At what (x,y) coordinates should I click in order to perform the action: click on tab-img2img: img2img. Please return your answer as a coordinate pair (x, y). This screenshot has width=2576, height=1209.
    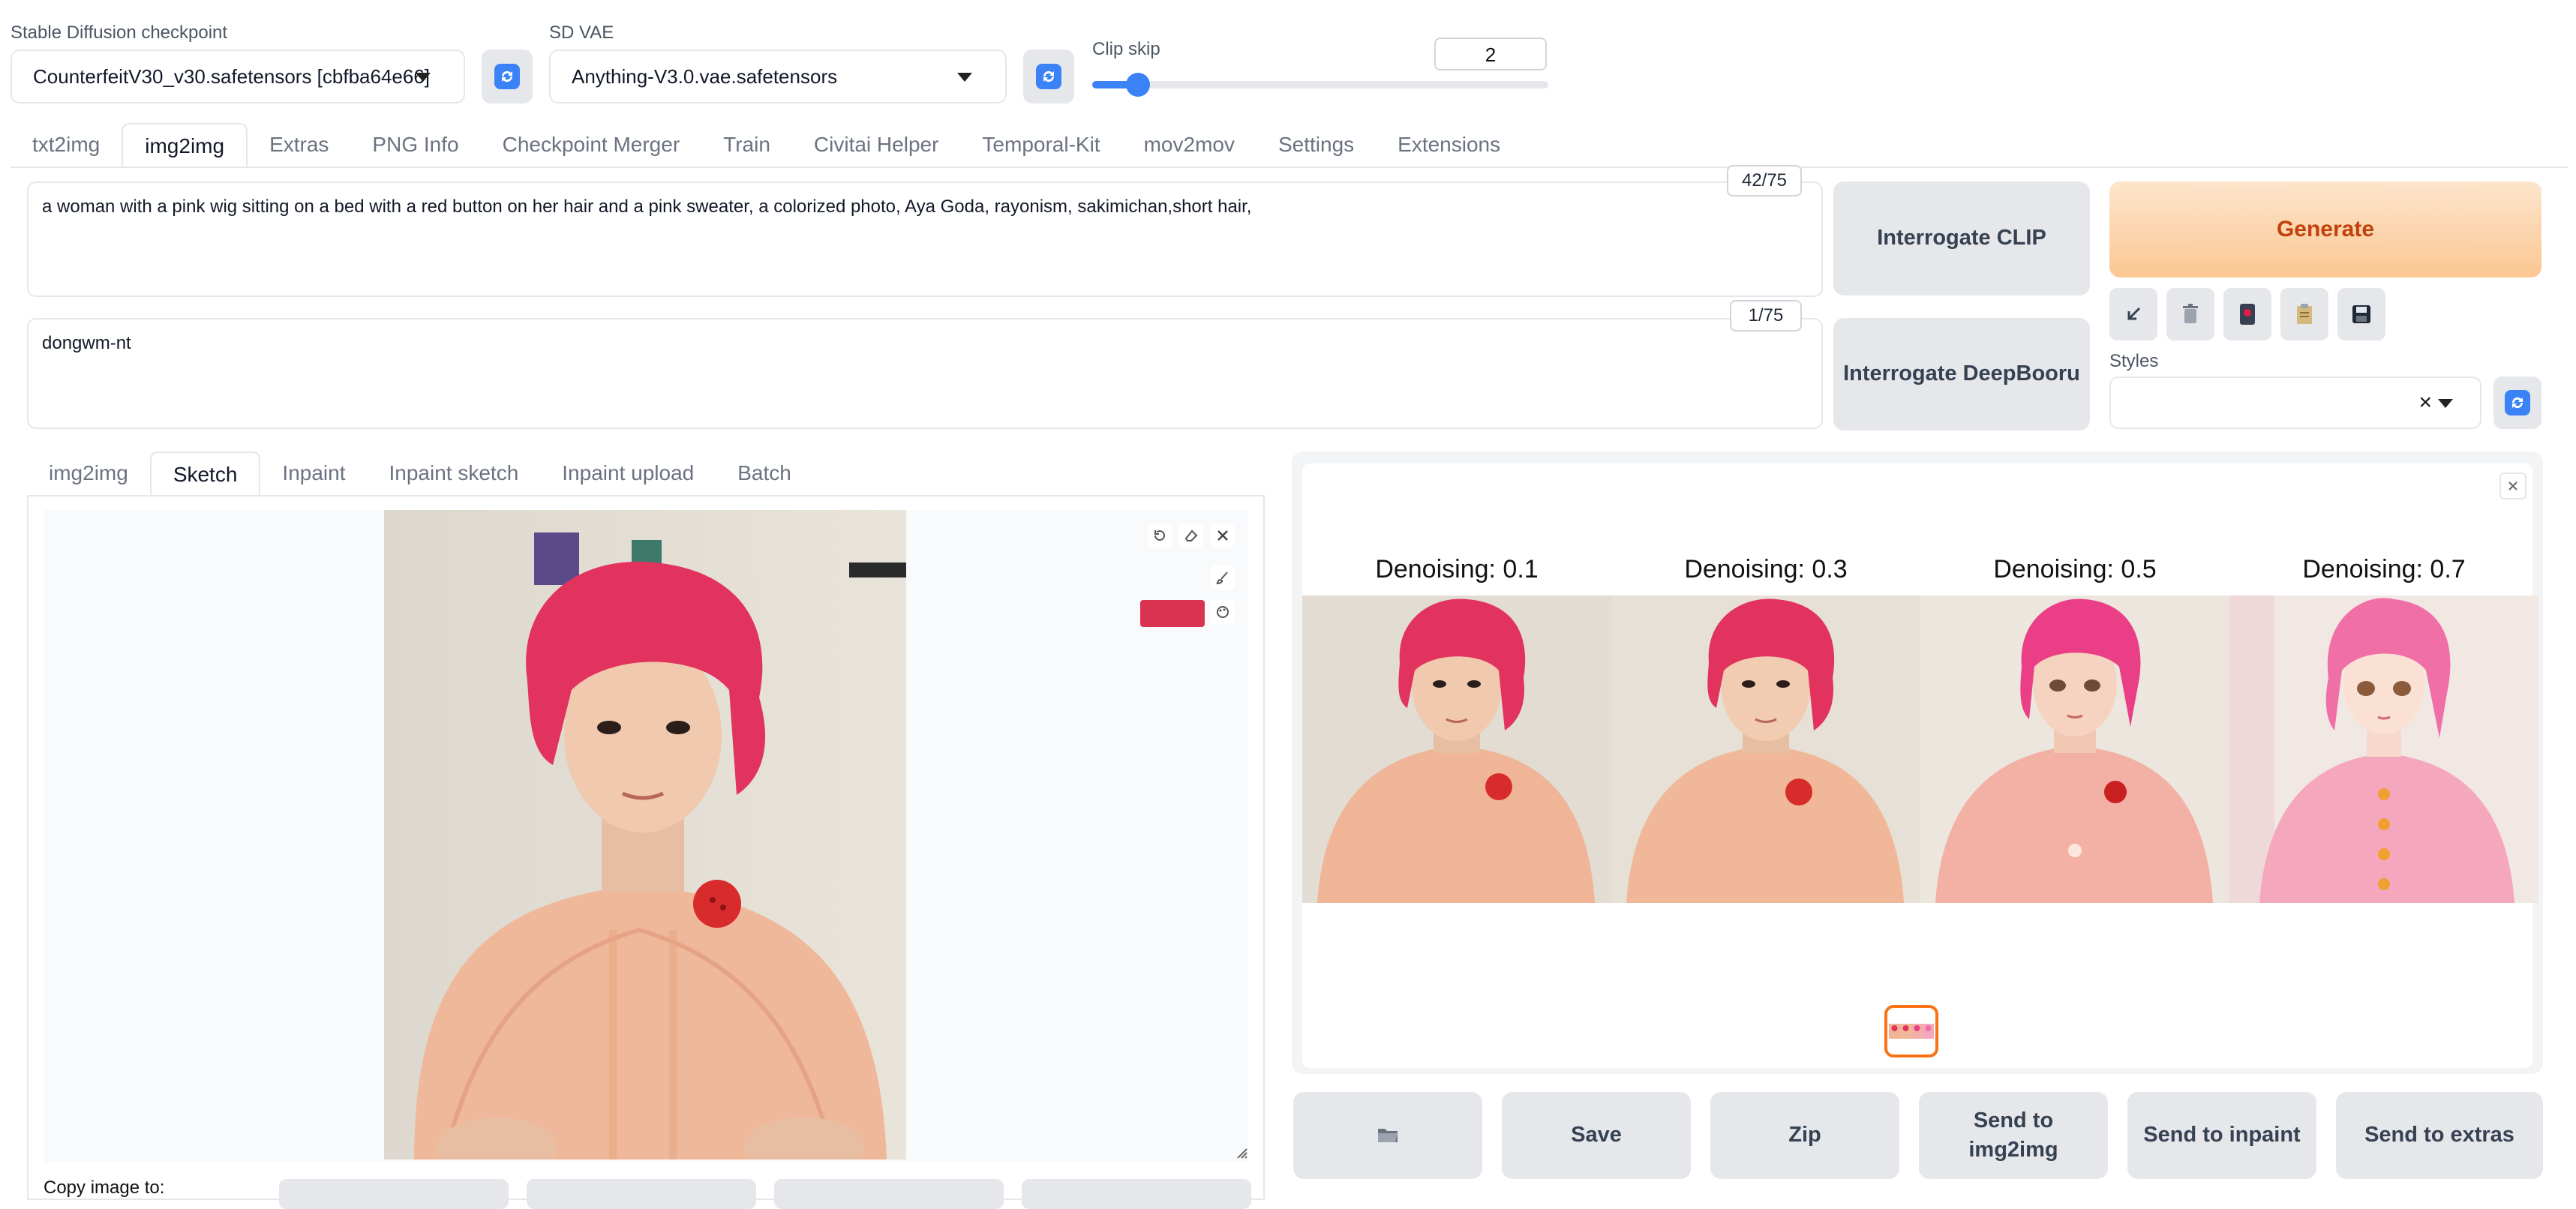
    Looking at the image, I should click on (185, 145).